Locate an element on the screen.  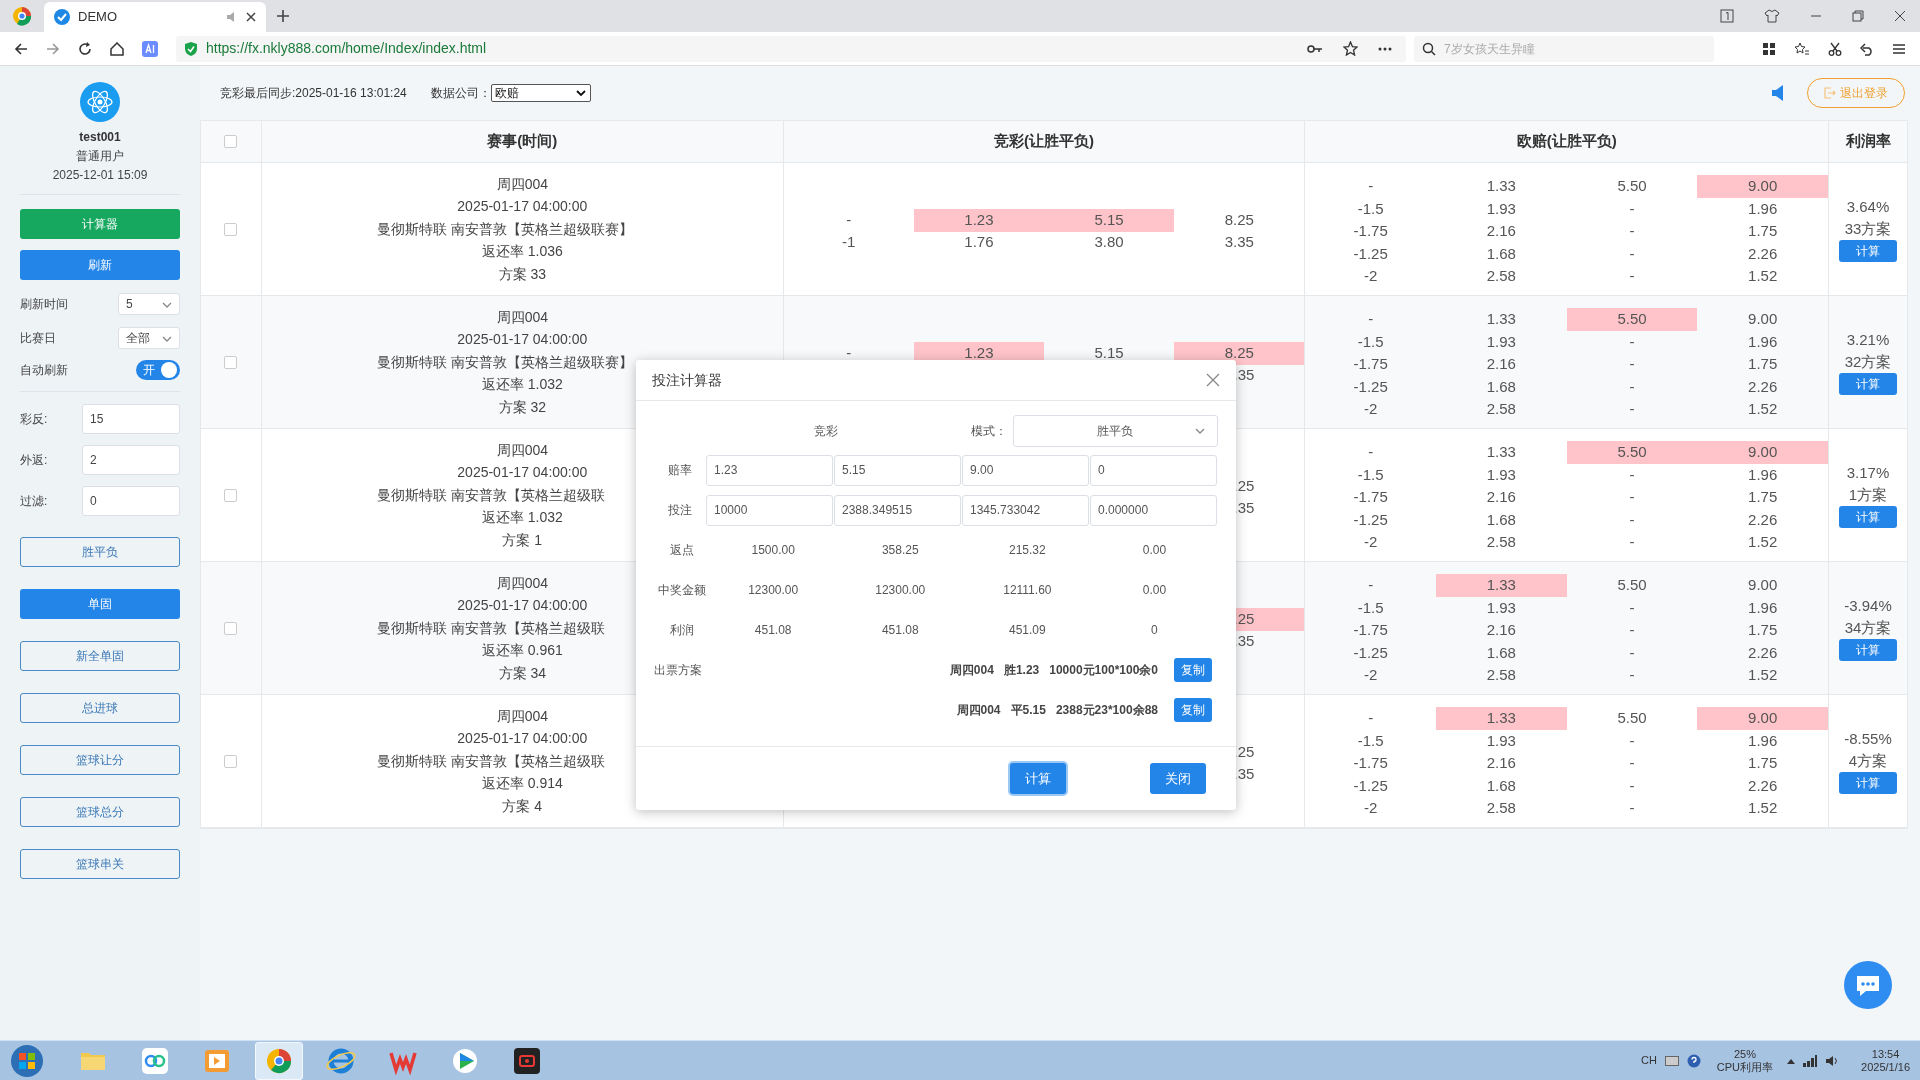
start-icon is located at coordinates (27, 1060).